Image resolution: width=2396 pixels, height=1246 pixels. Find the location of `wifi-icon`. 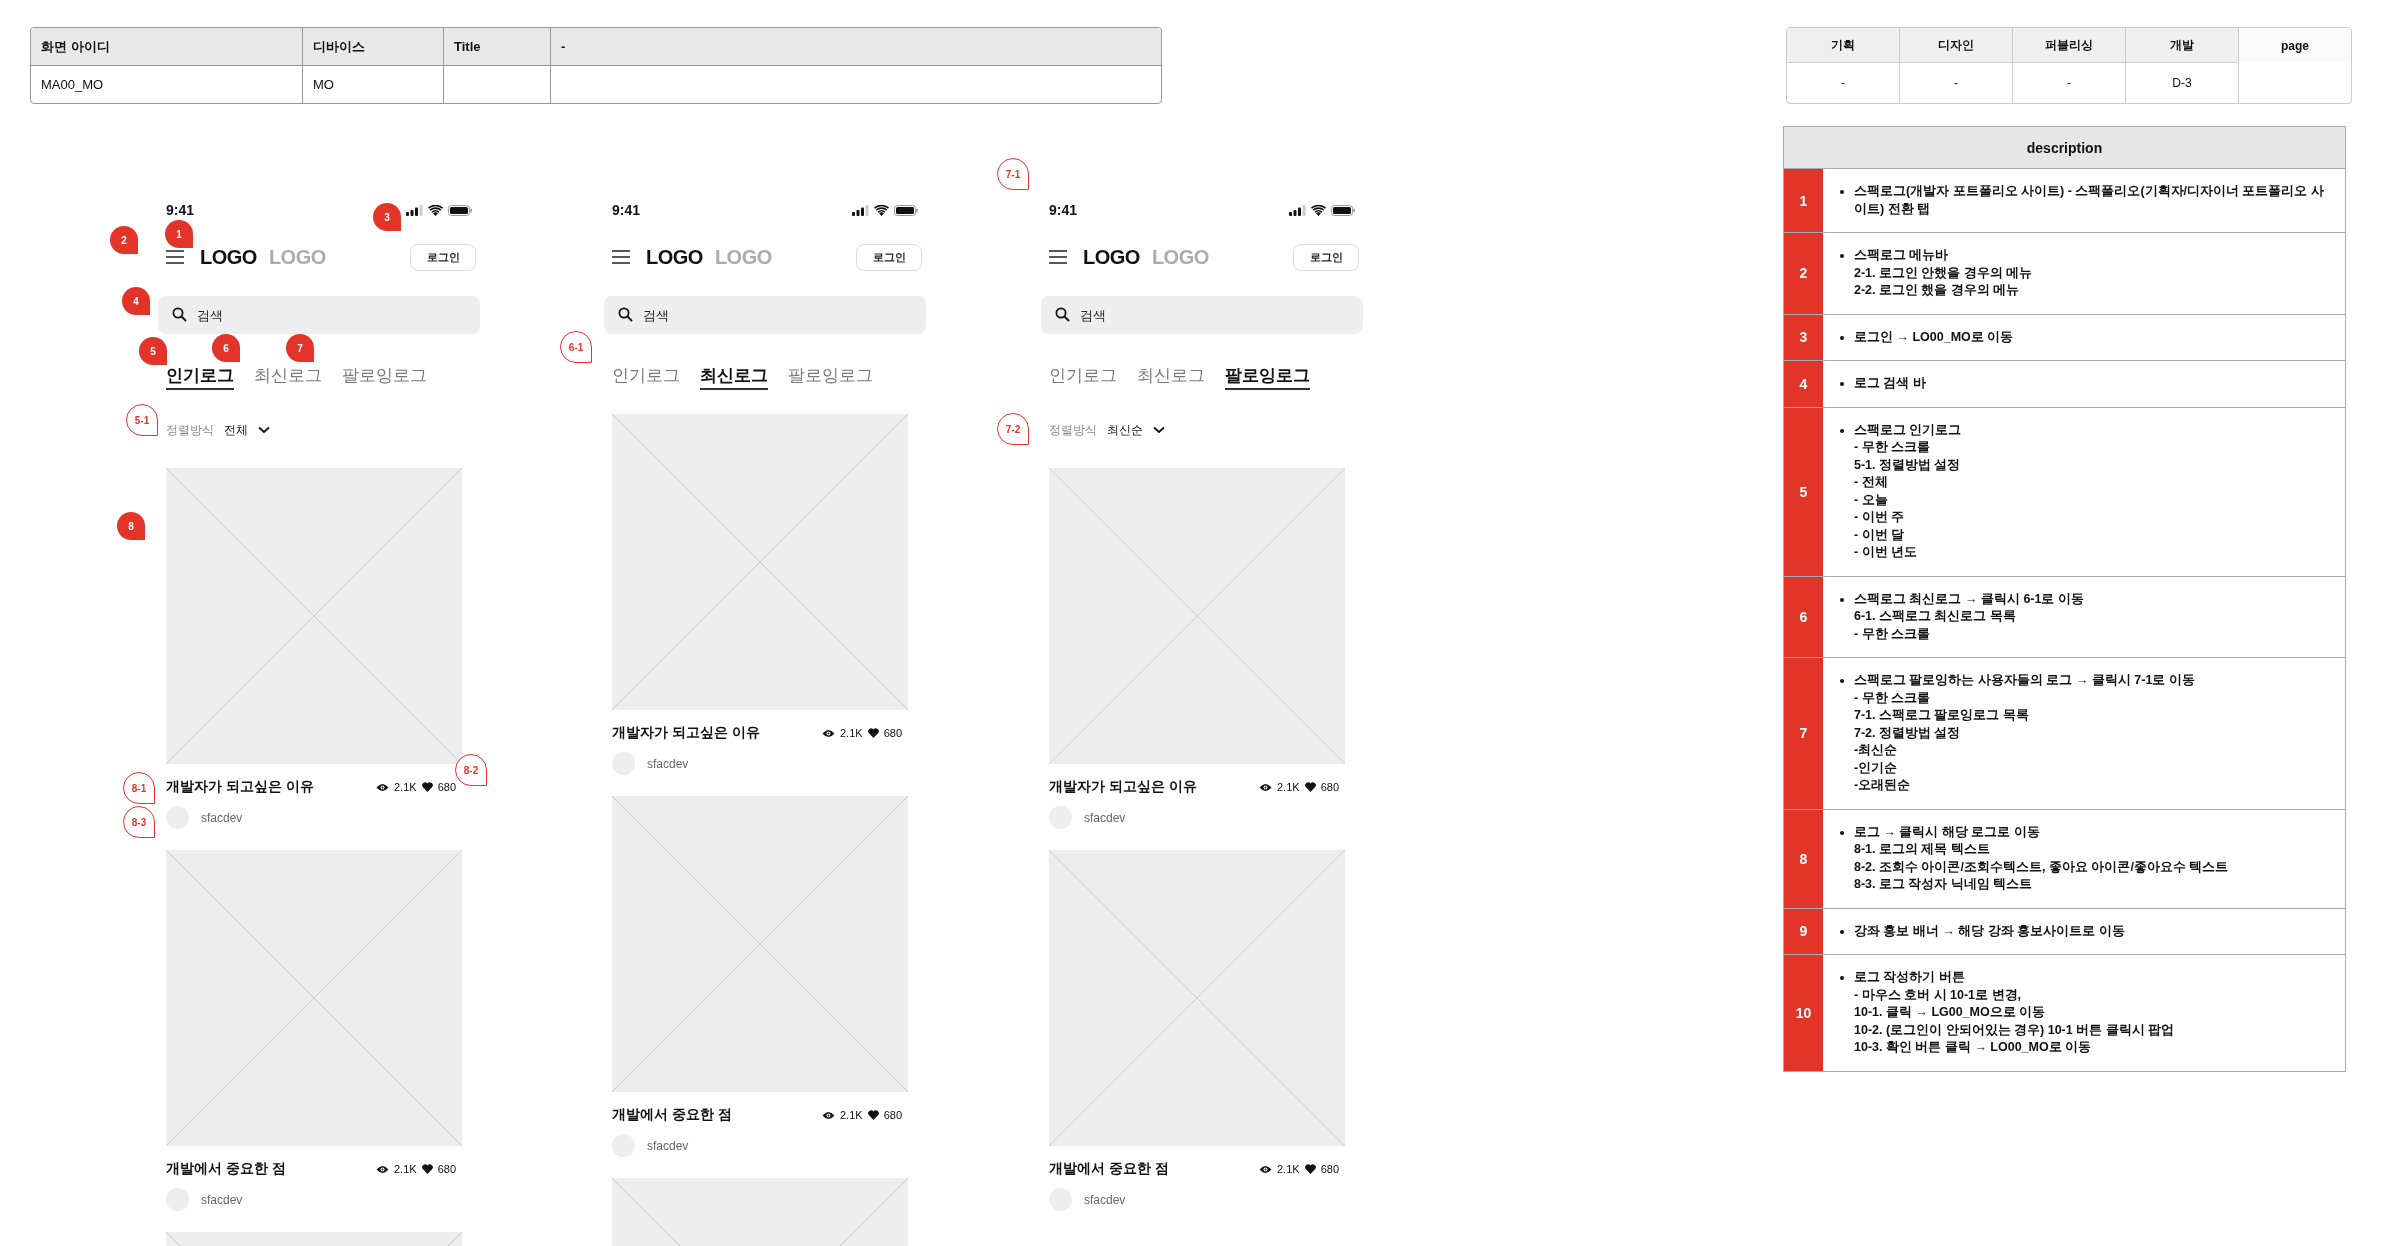

wifi-icon is located at coordinates (881, 210).